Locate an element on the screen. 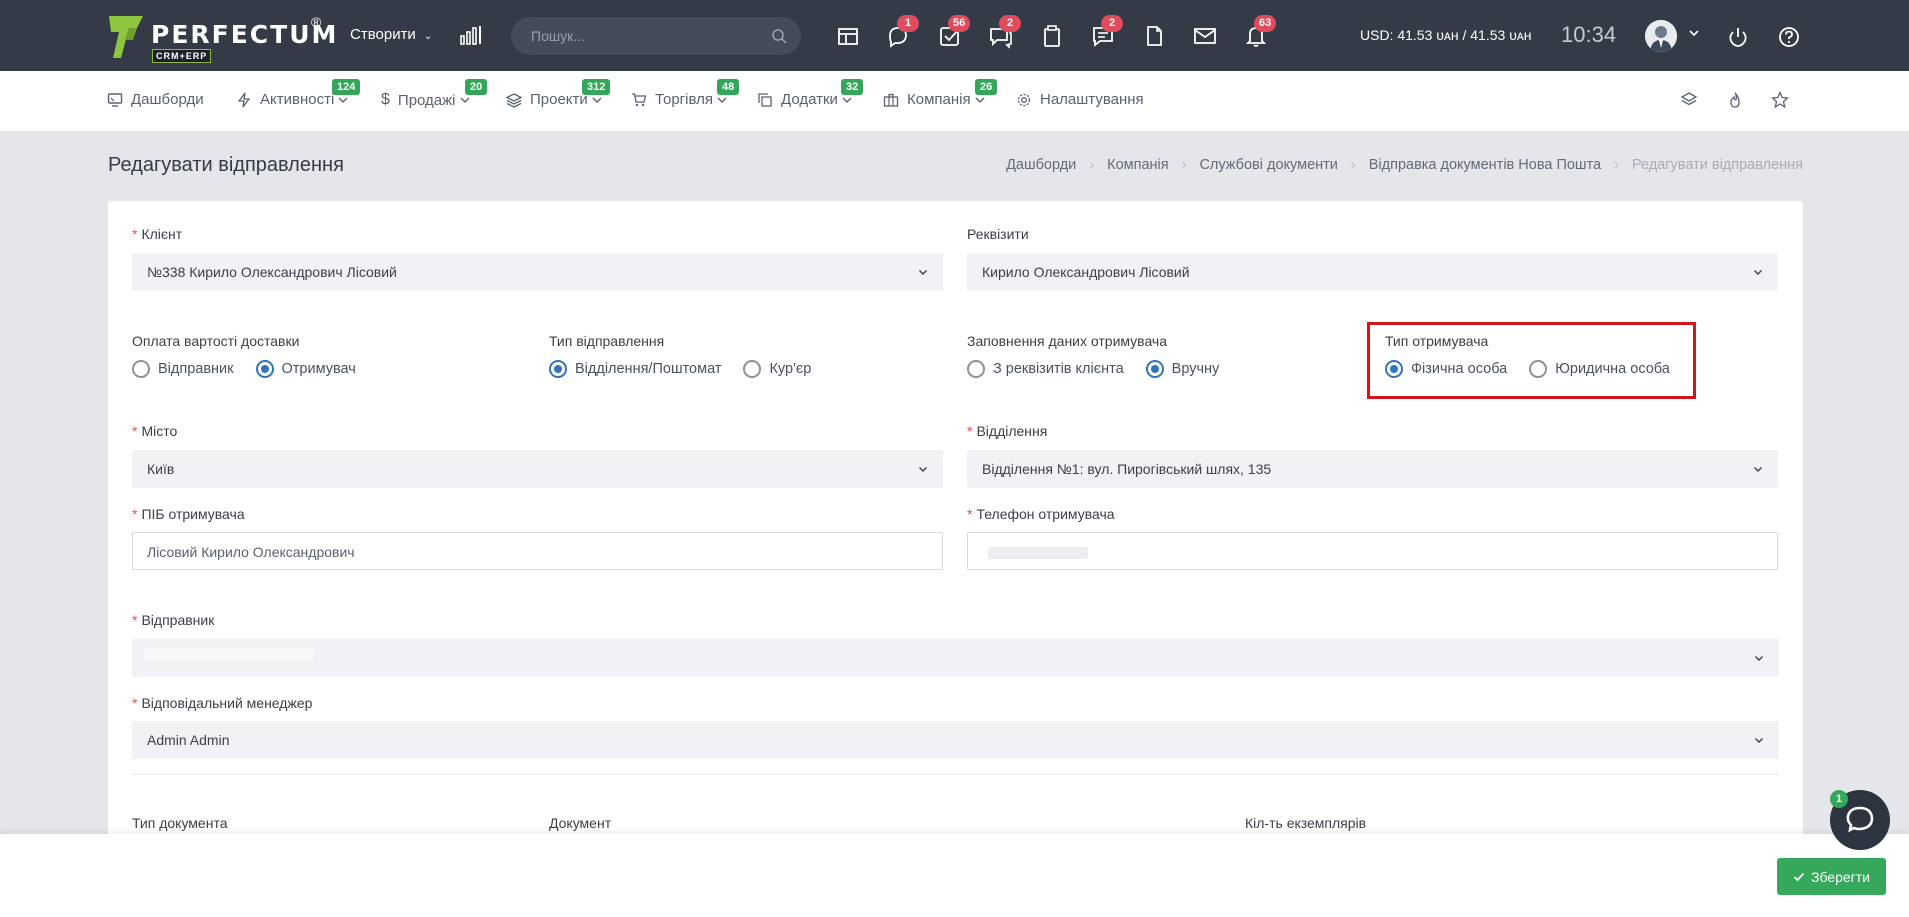 The image size is (1909, 917). payment-option-sender: Відправник is located at coordinates (183, 369).